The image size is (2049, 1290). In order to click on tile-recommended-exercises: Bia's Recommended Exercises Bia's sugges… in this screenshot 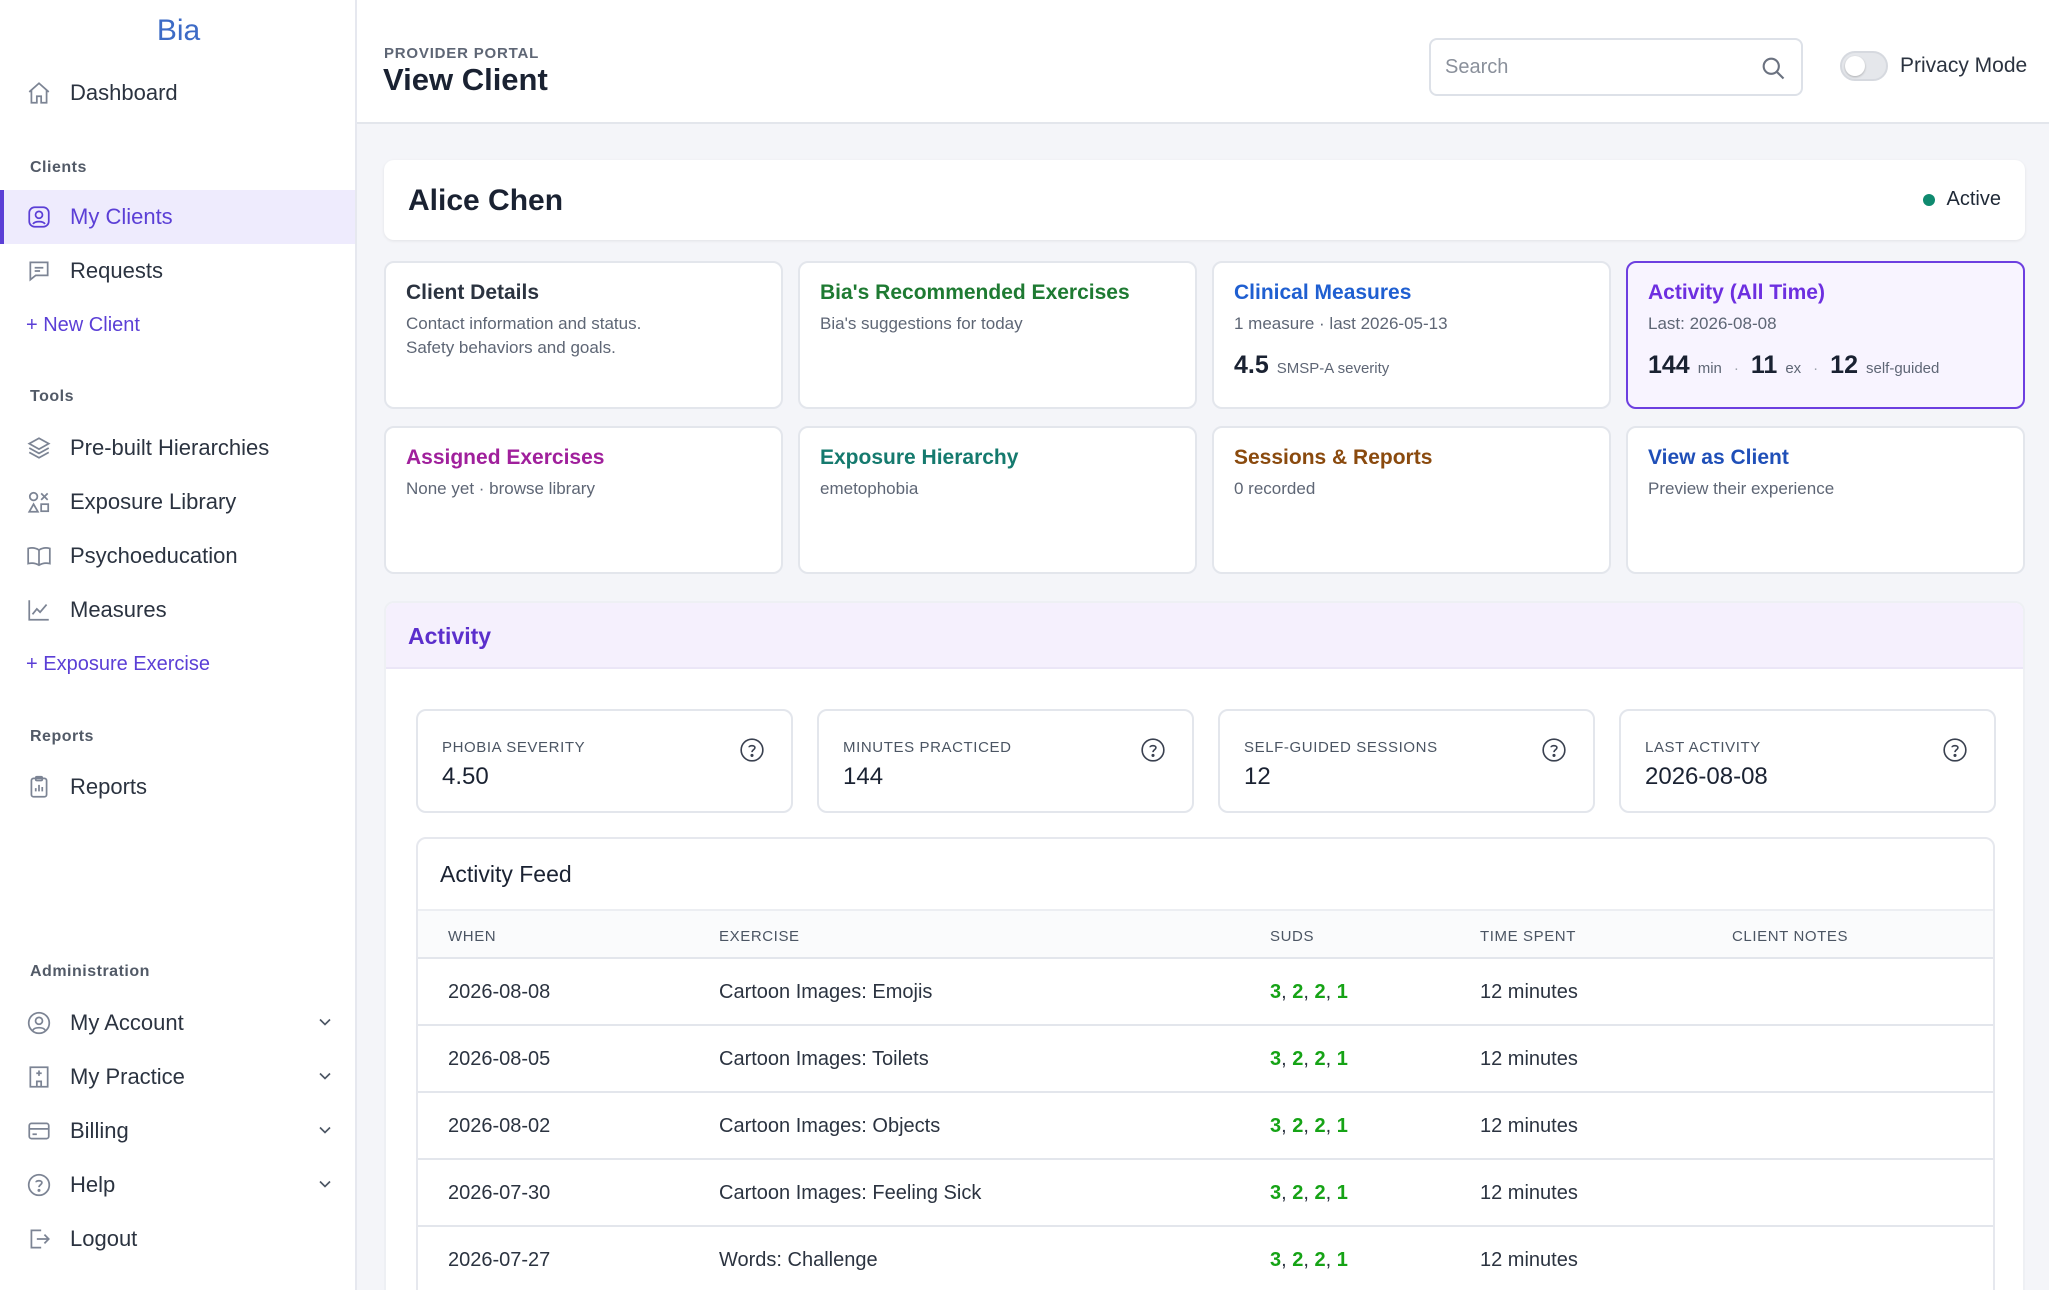, I will do `click(997, 335)`.